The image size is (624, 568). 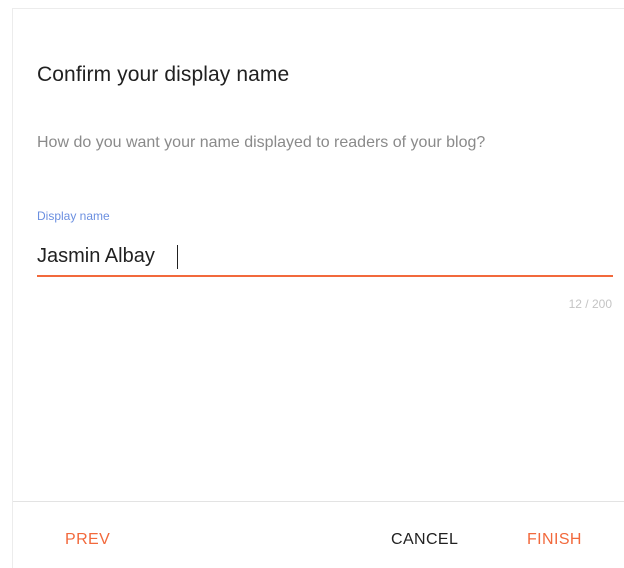 I want to click on prev-button: PREV, so click(x=87, y=540).